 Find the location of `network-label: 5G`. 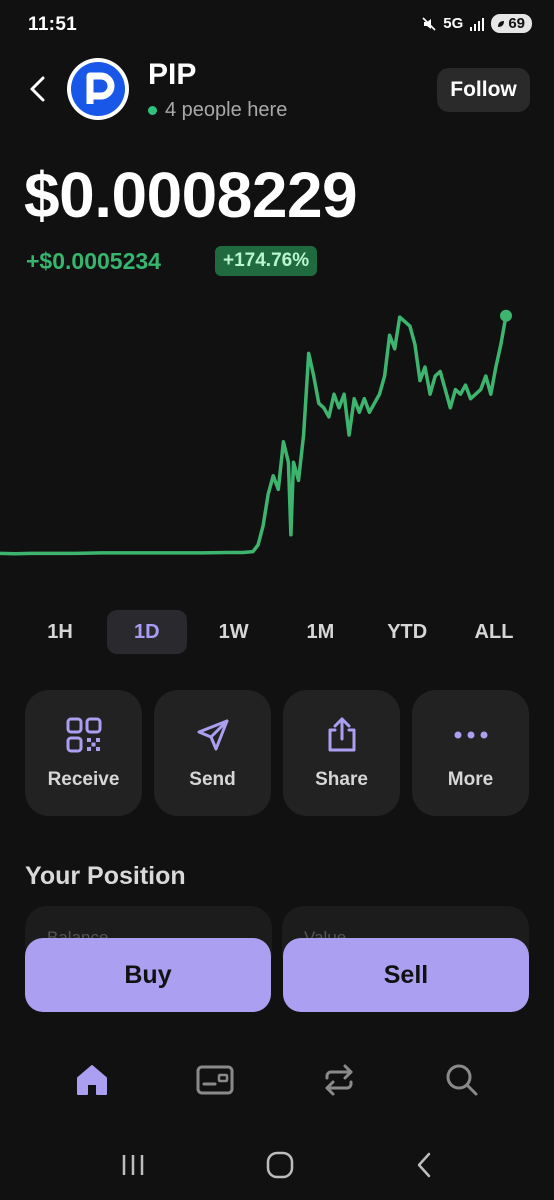

network-label: 5G is located at coordinates (453, 23).